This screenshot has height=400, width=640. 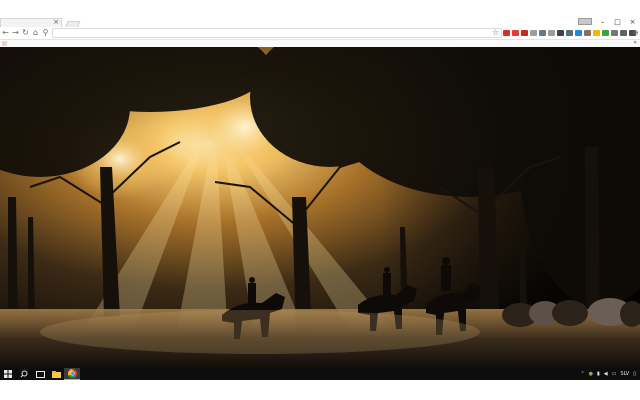 What do you see at coordinates (5, 33) in the screenshot?
I see `back-icon: ←` at bounding box center [5, 33].